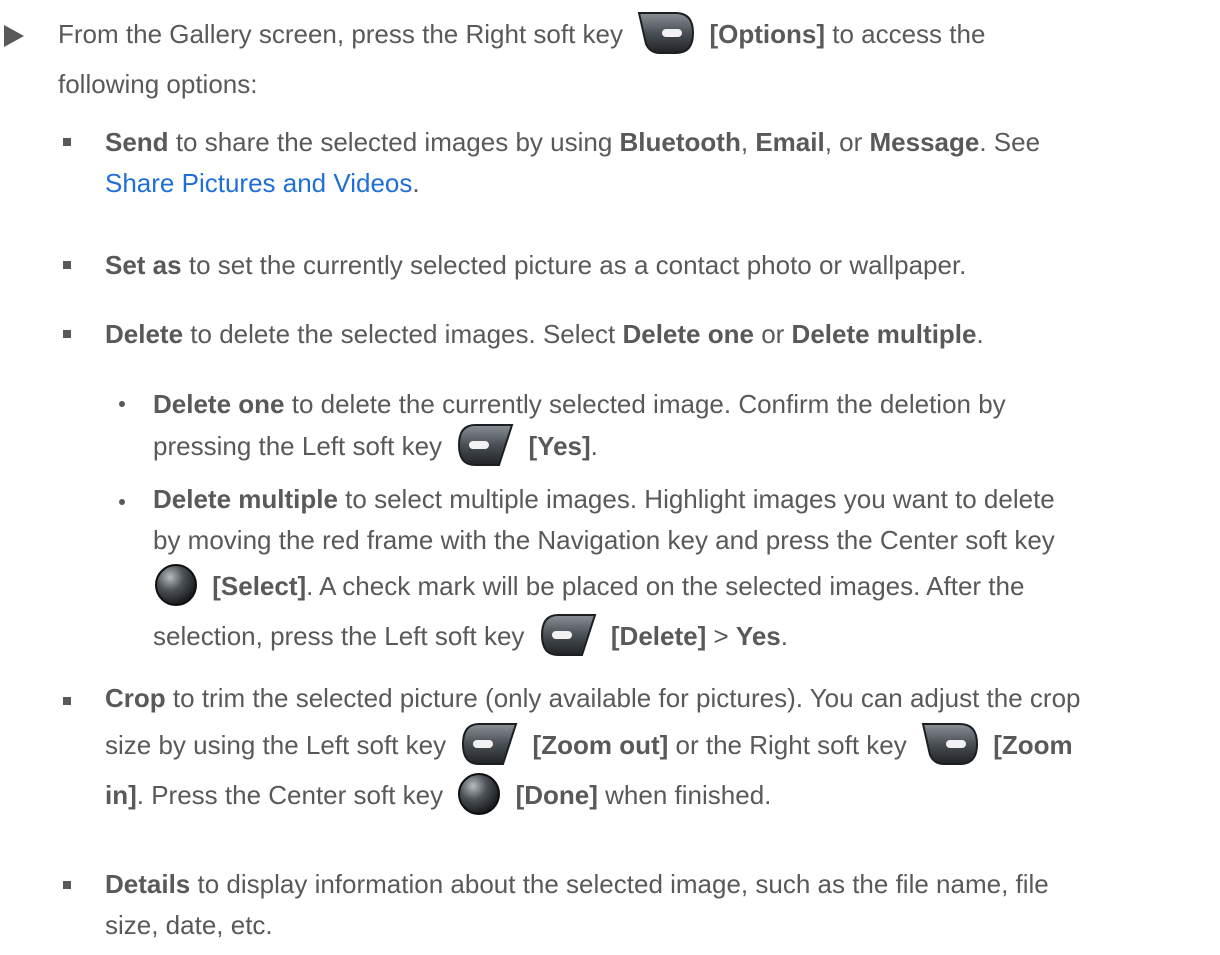 The width and height of the screenshot is (1220, 955). Describe the element at coordinates (135, 698) in the screenshot. I see `term-crop: Crop` at that location.